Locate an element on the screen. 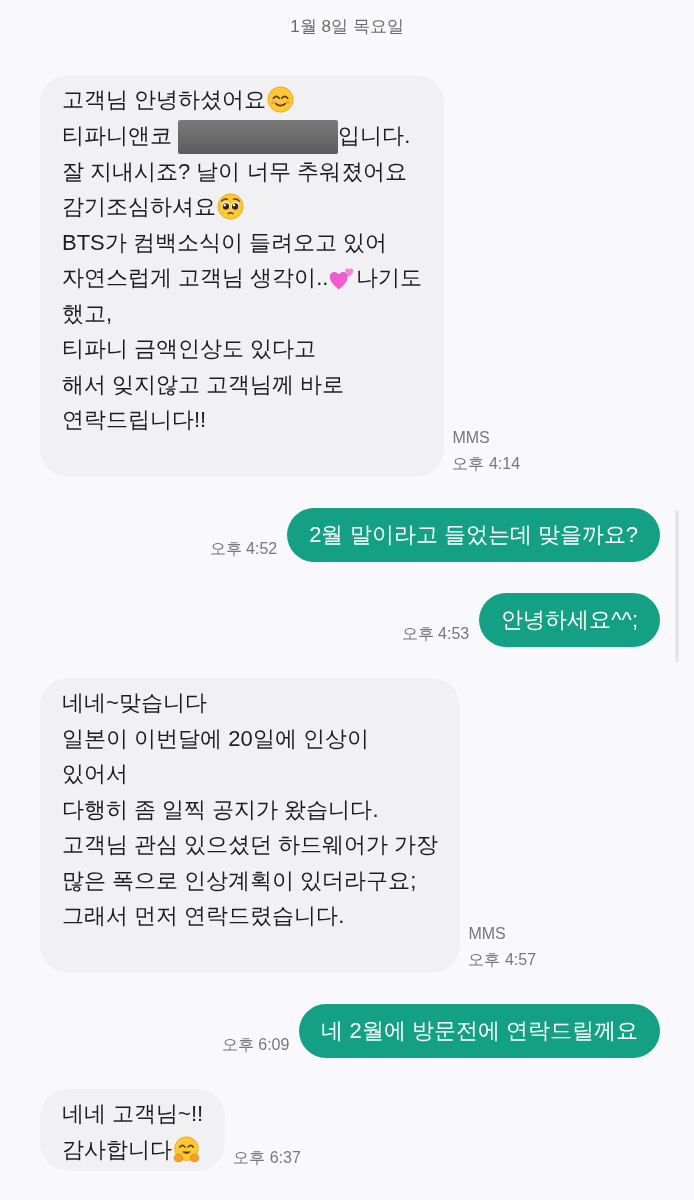 The height and width of the screenshot is (1200, 694). timestamp: 오후 4:53 is located at coordinates (435, 634).